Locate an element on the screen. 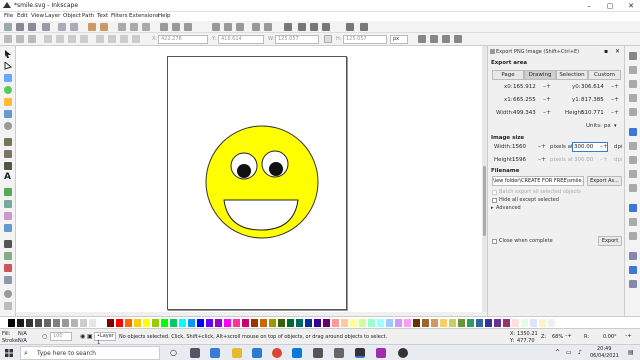  node-tool-icon is located at coordinates (8, 65).